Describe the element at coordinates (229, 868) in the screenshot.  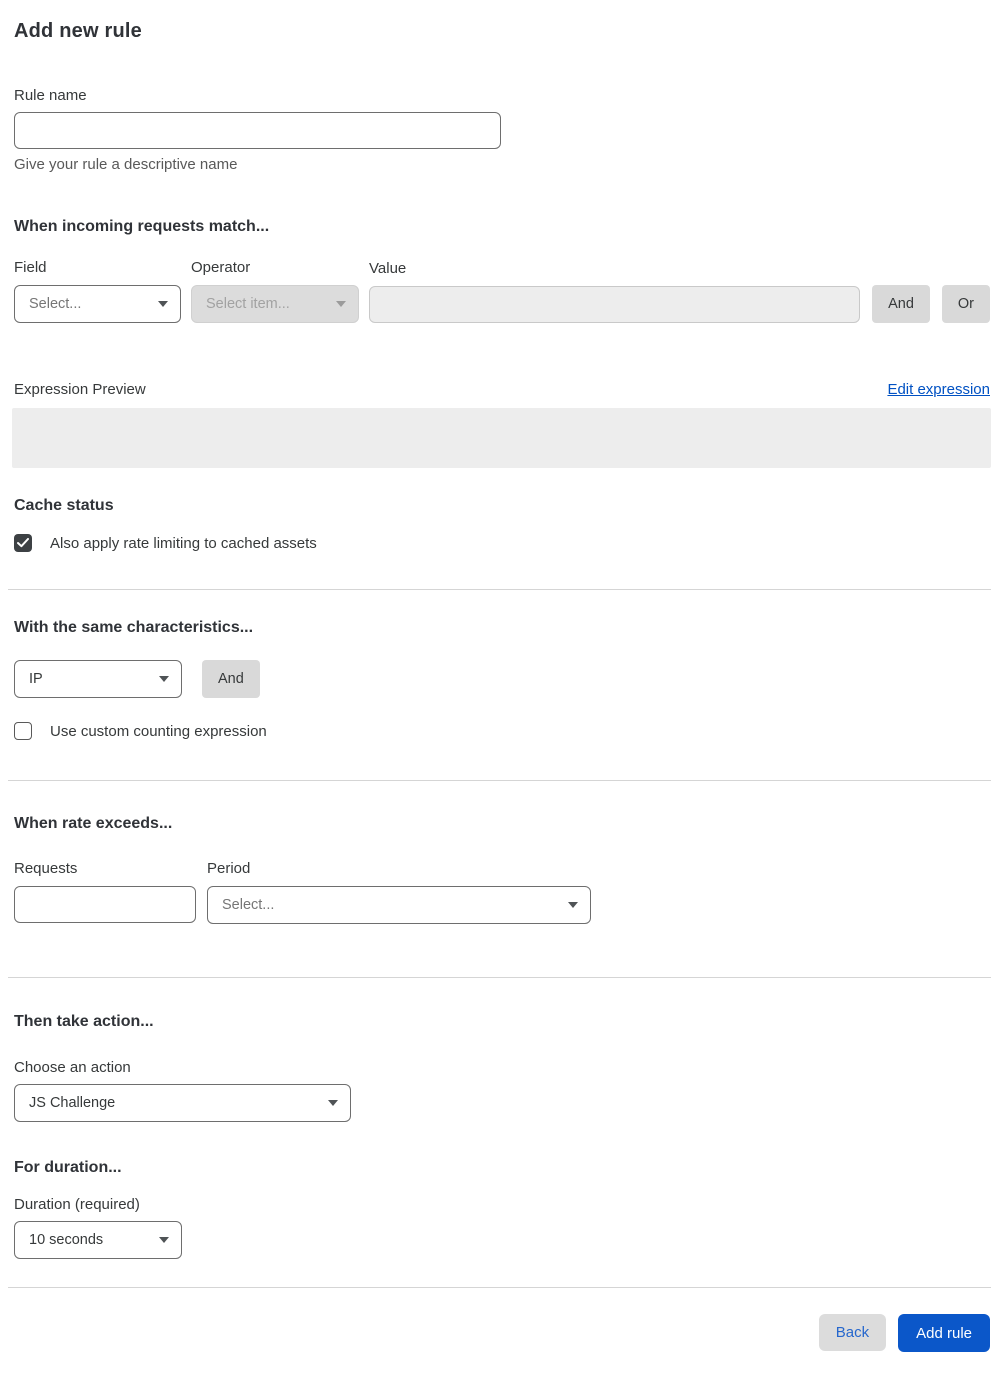
I see `period-label: Period` at that location.